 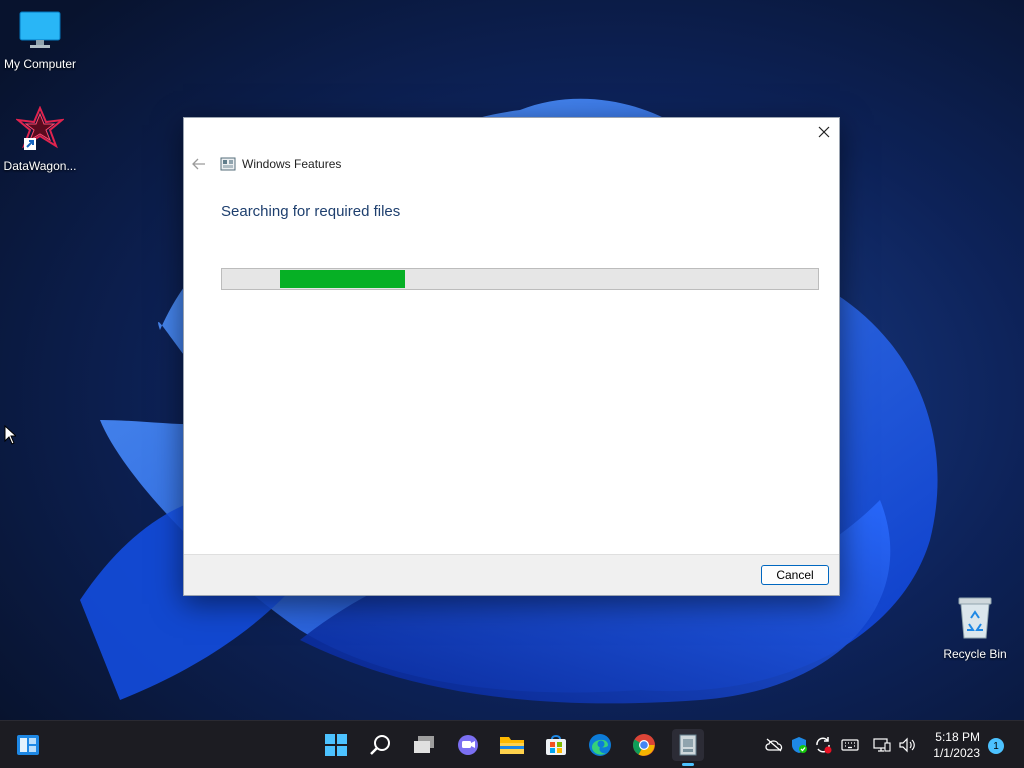 I want to click on network-icon, so click(x=882, y=745).